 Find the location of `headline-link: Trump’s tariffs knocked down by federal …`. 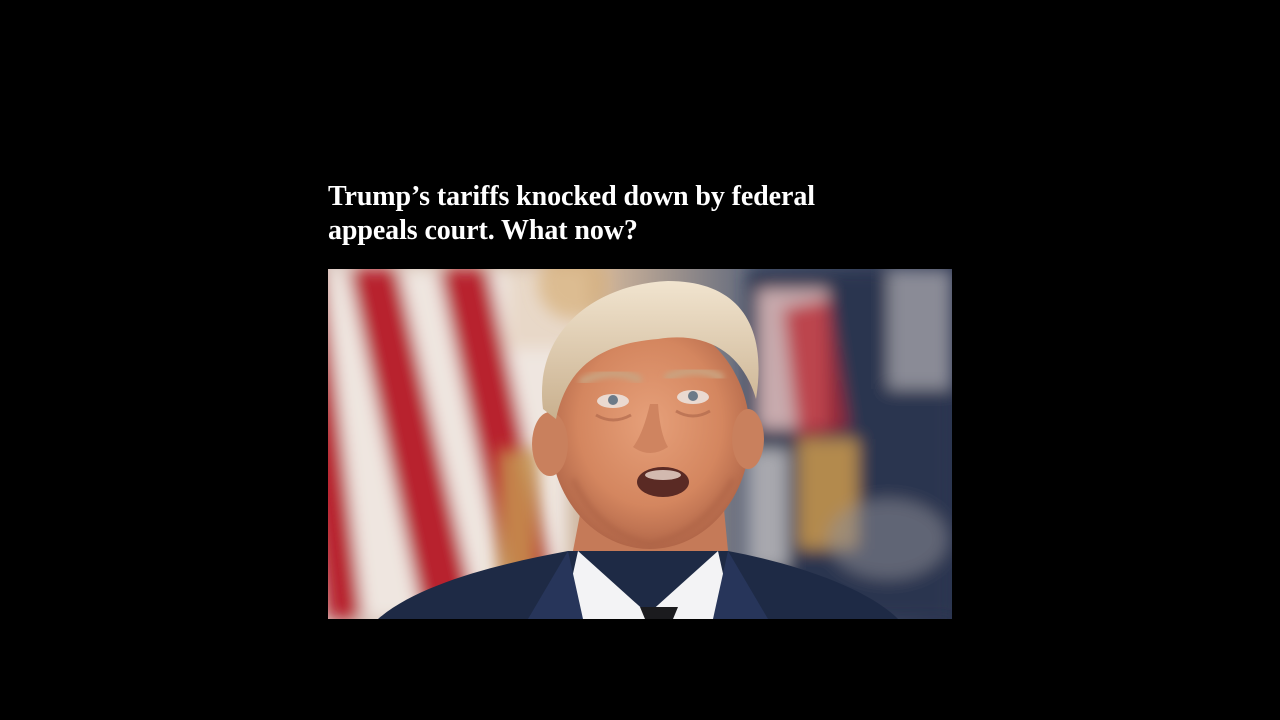

headline-link: Trump’s tariffs knocked down by federal … is located at coordinates (608, 214).